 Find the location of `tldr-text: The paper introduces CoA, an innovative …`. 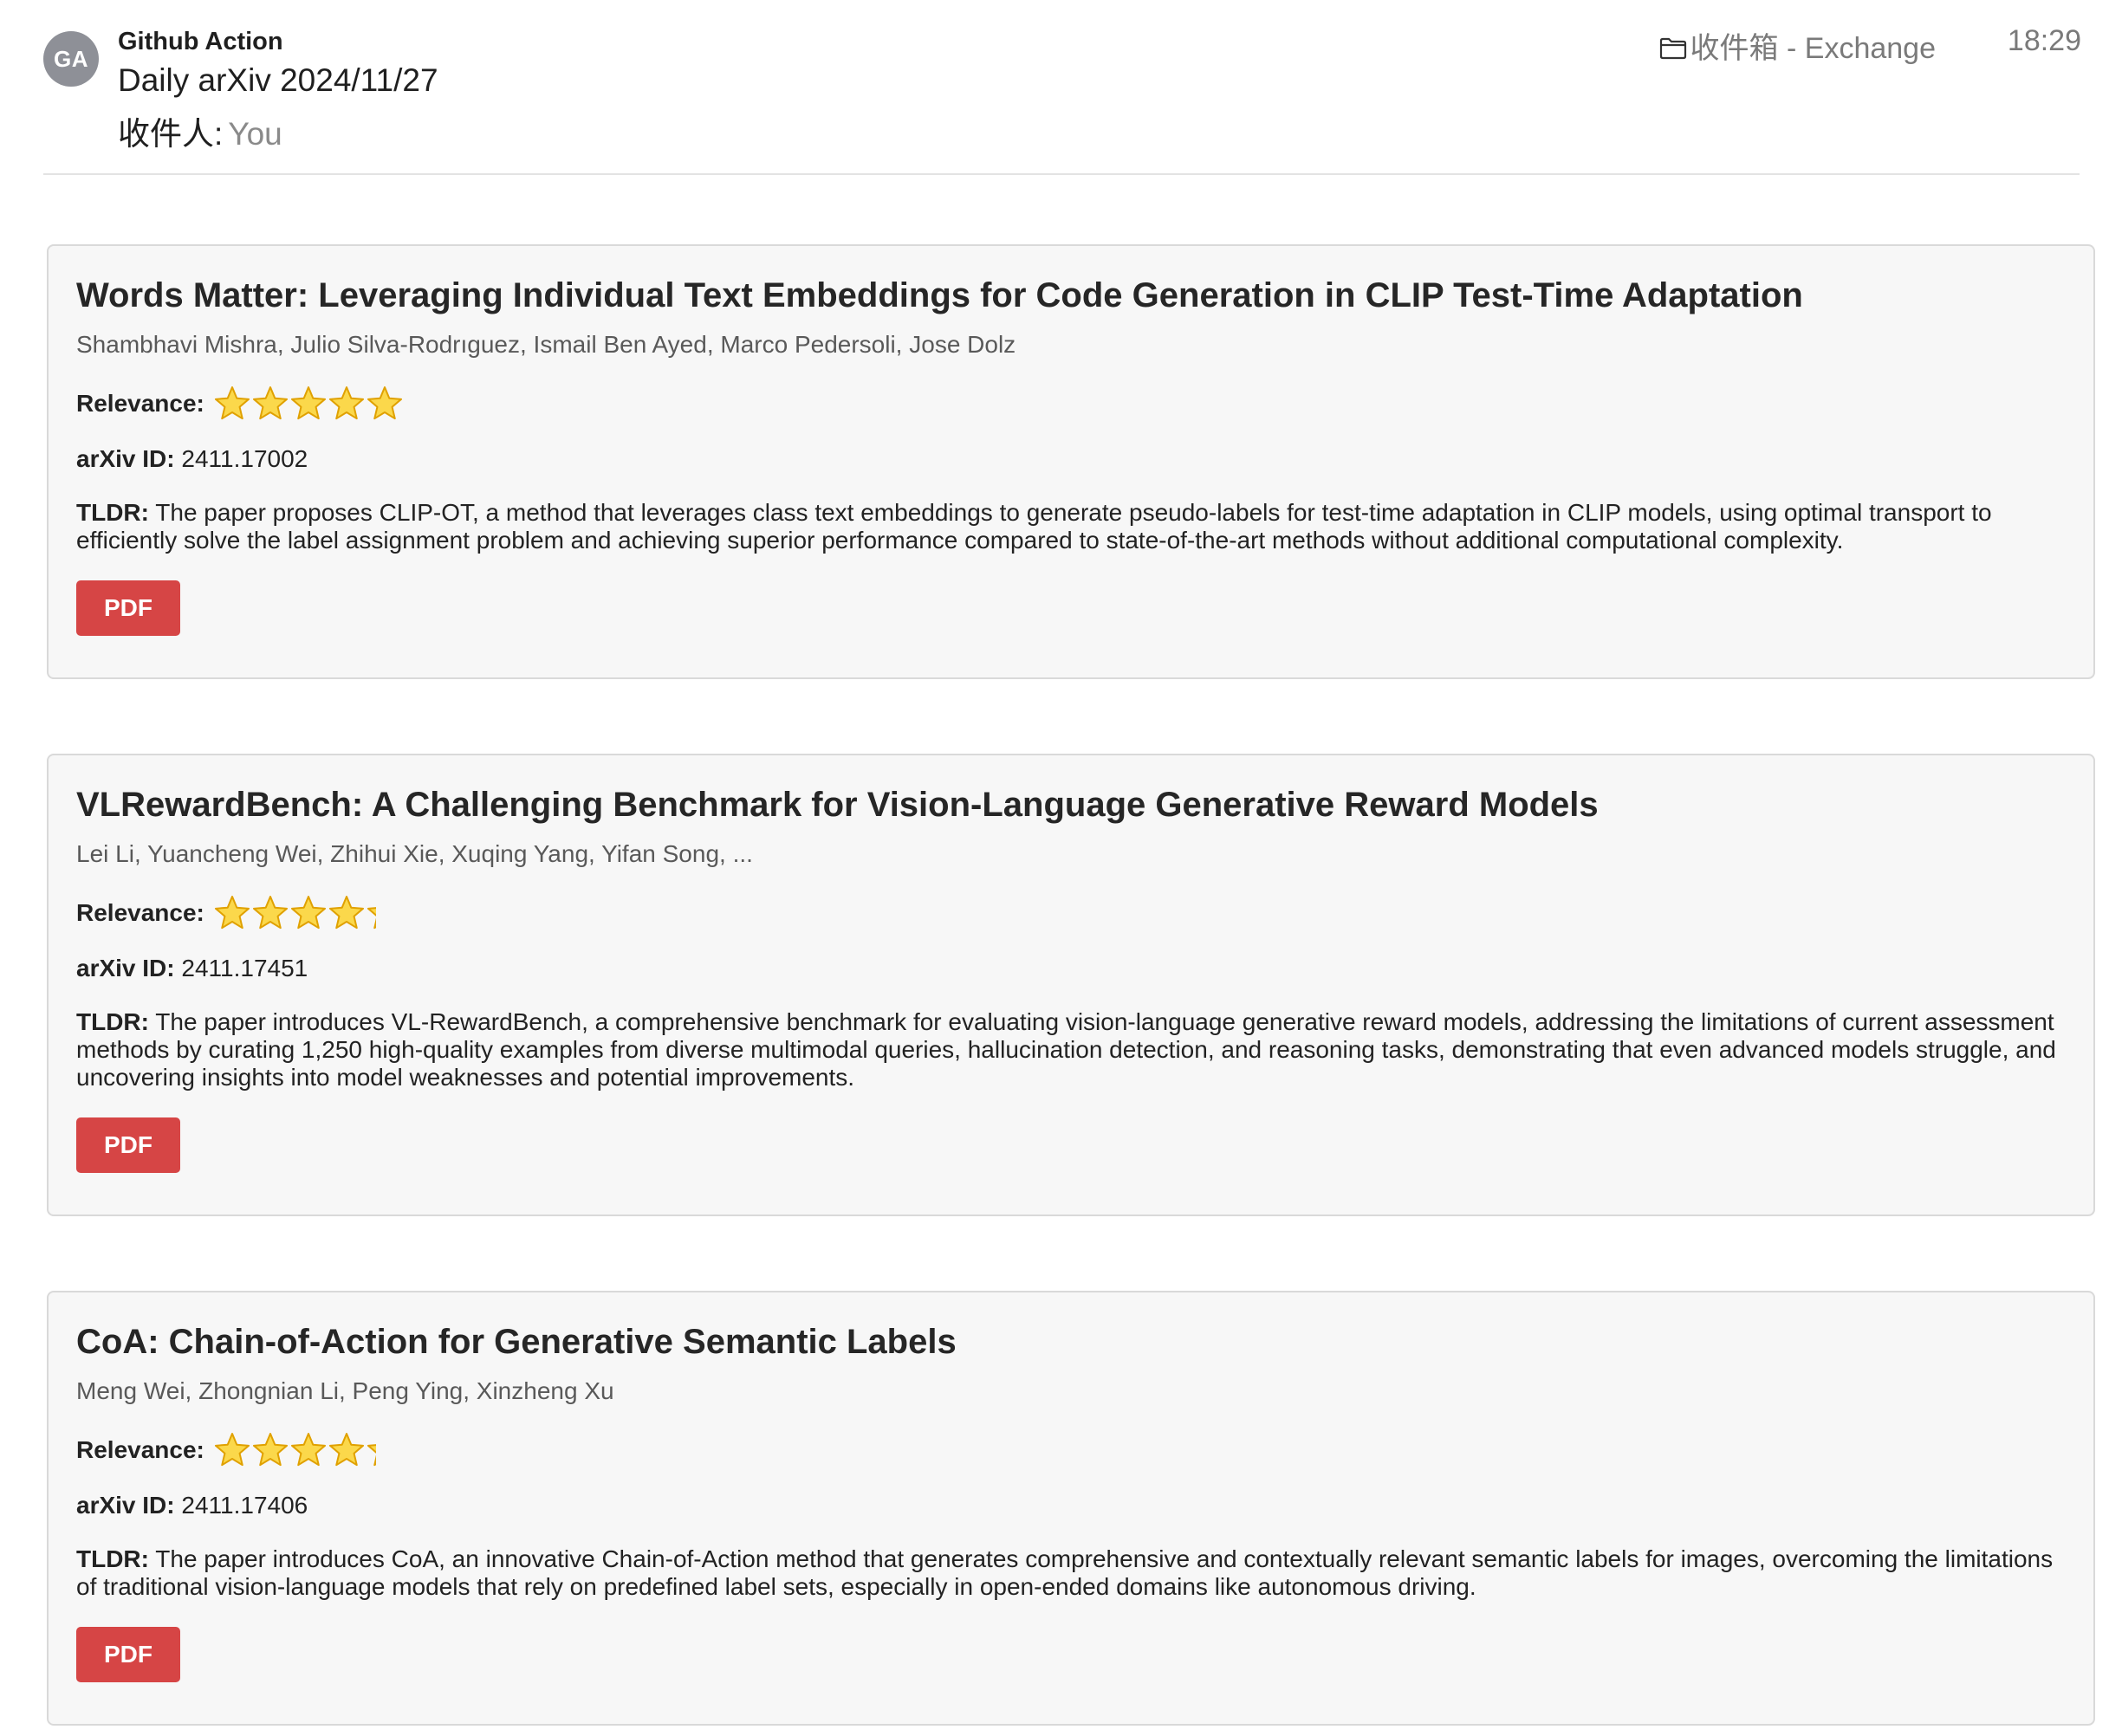

tldr-text: The paper introduces CoA, an innovative … is located at coordinates (1065, 1572).